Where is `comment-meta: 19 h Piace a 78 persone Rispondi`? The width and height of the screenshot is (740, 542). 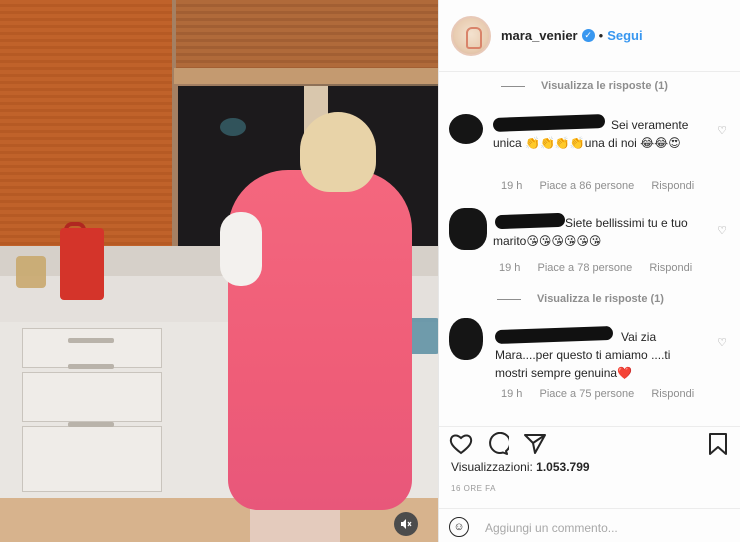
comment-meta: 19 h Piace a 78 persone Rispondi is located at coordinates (602, 268).